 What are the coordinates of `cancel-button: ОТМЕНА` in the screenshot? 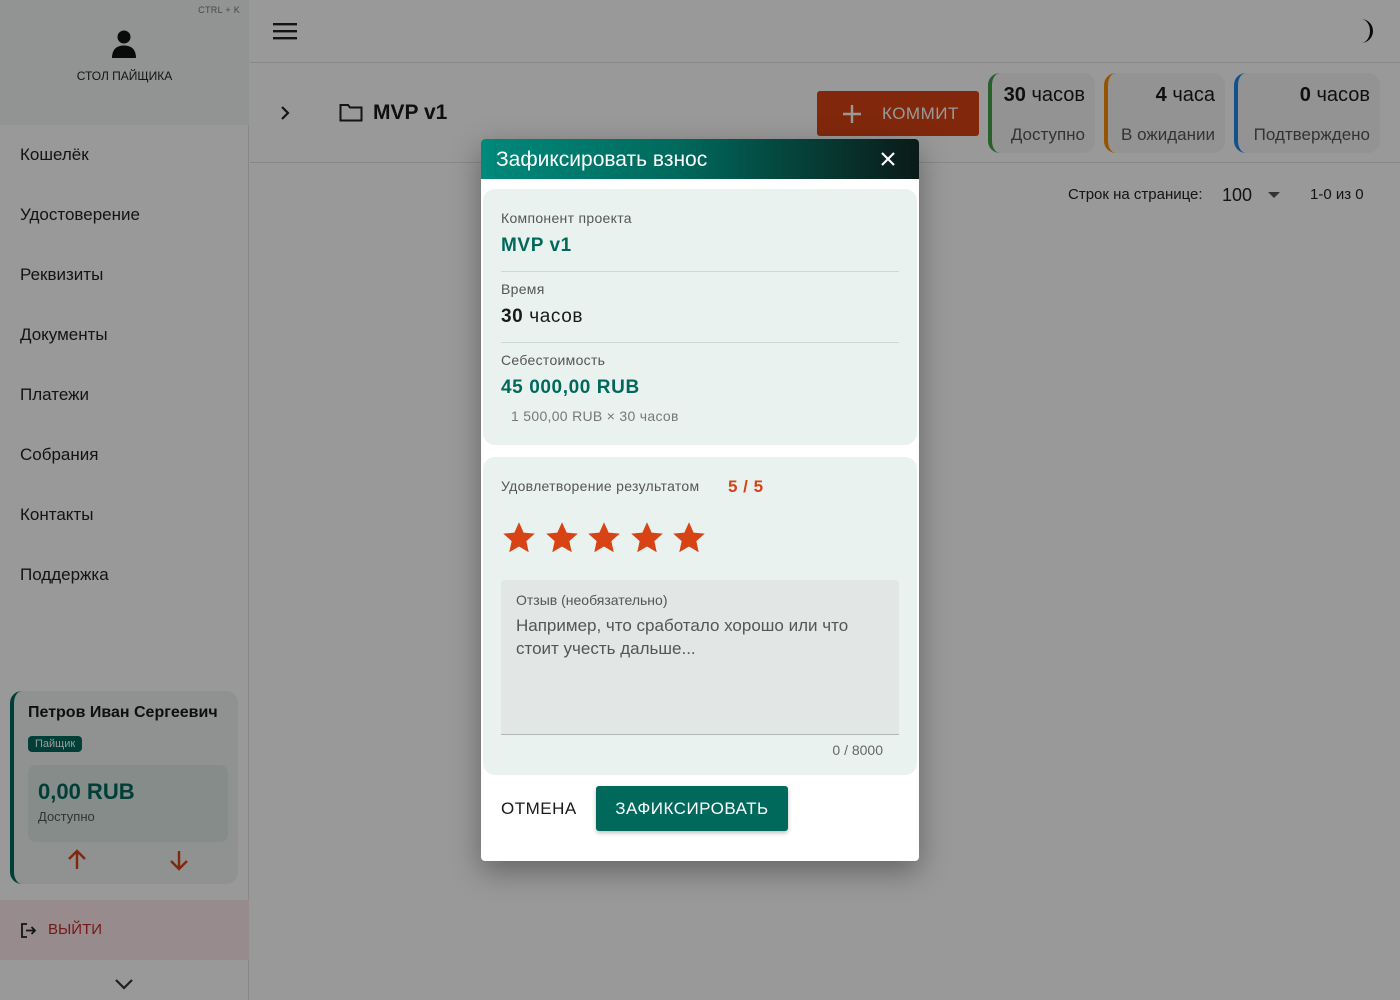 It's located at (539, 809).